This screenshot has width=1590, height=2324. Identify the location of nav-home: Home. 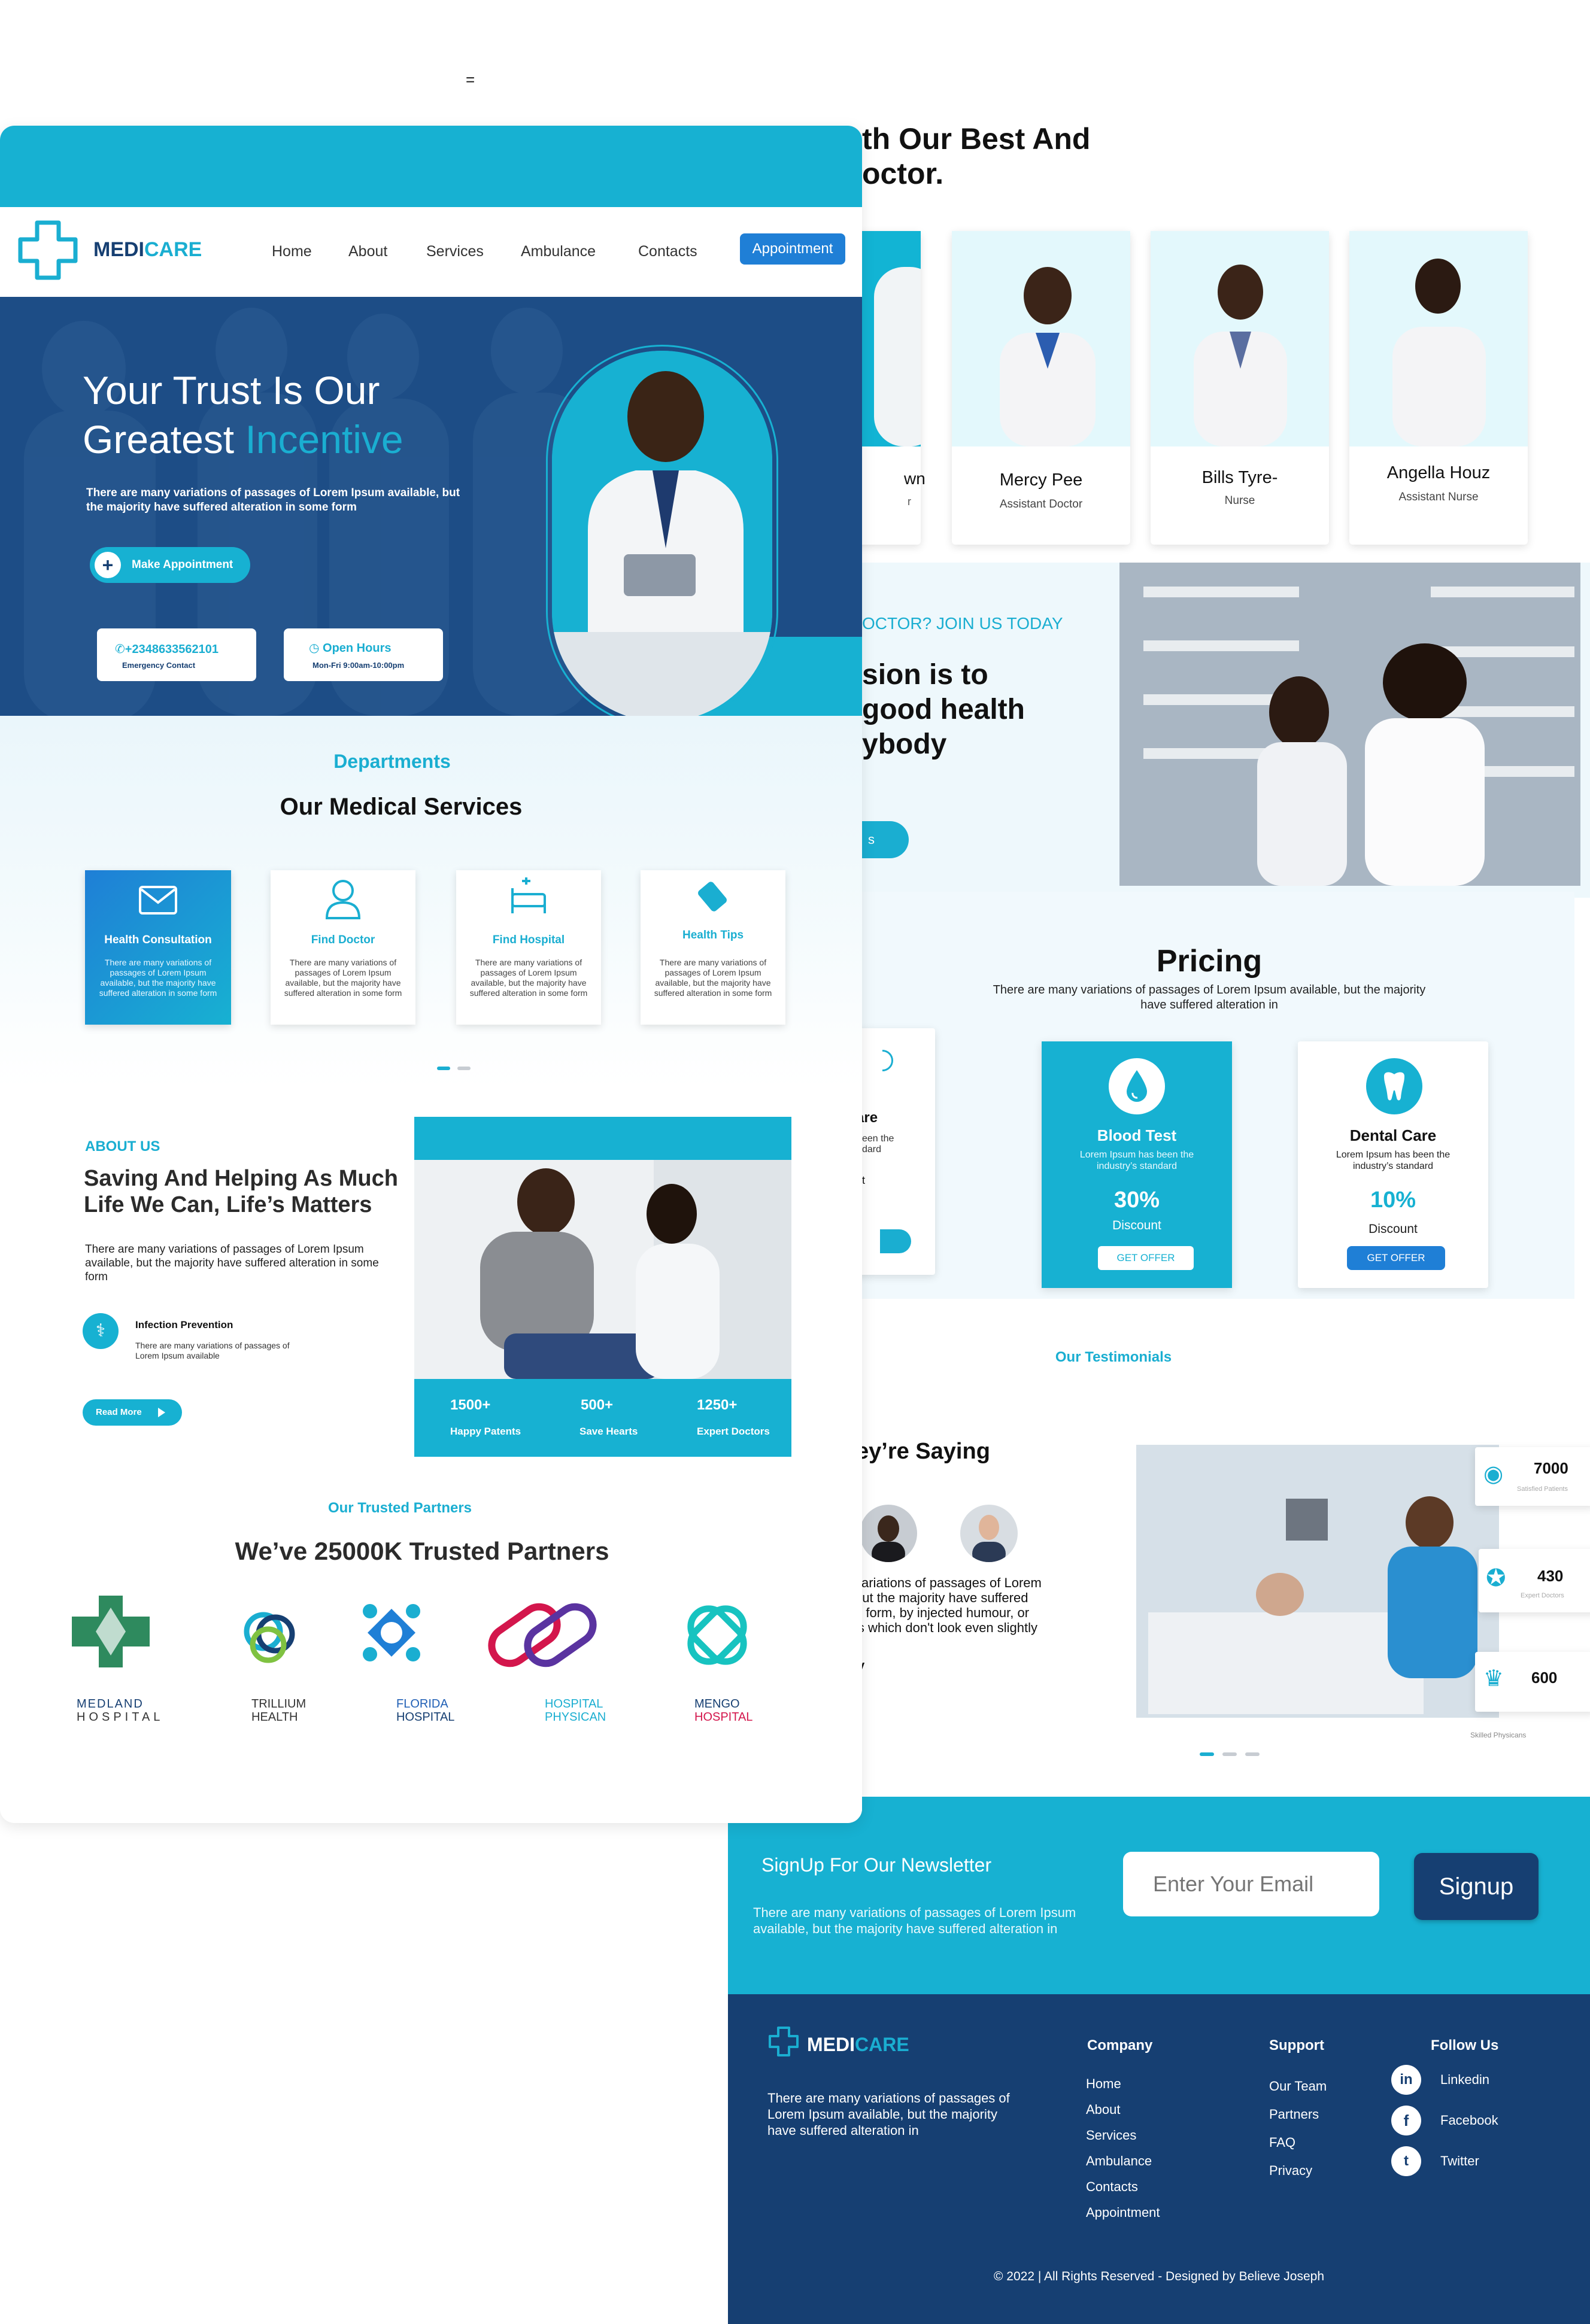
(292, 251).